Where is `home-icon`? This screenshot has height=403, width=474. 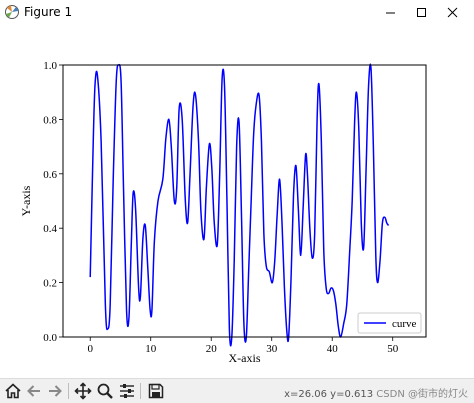 home-icon is located at coordinates (13, 391).